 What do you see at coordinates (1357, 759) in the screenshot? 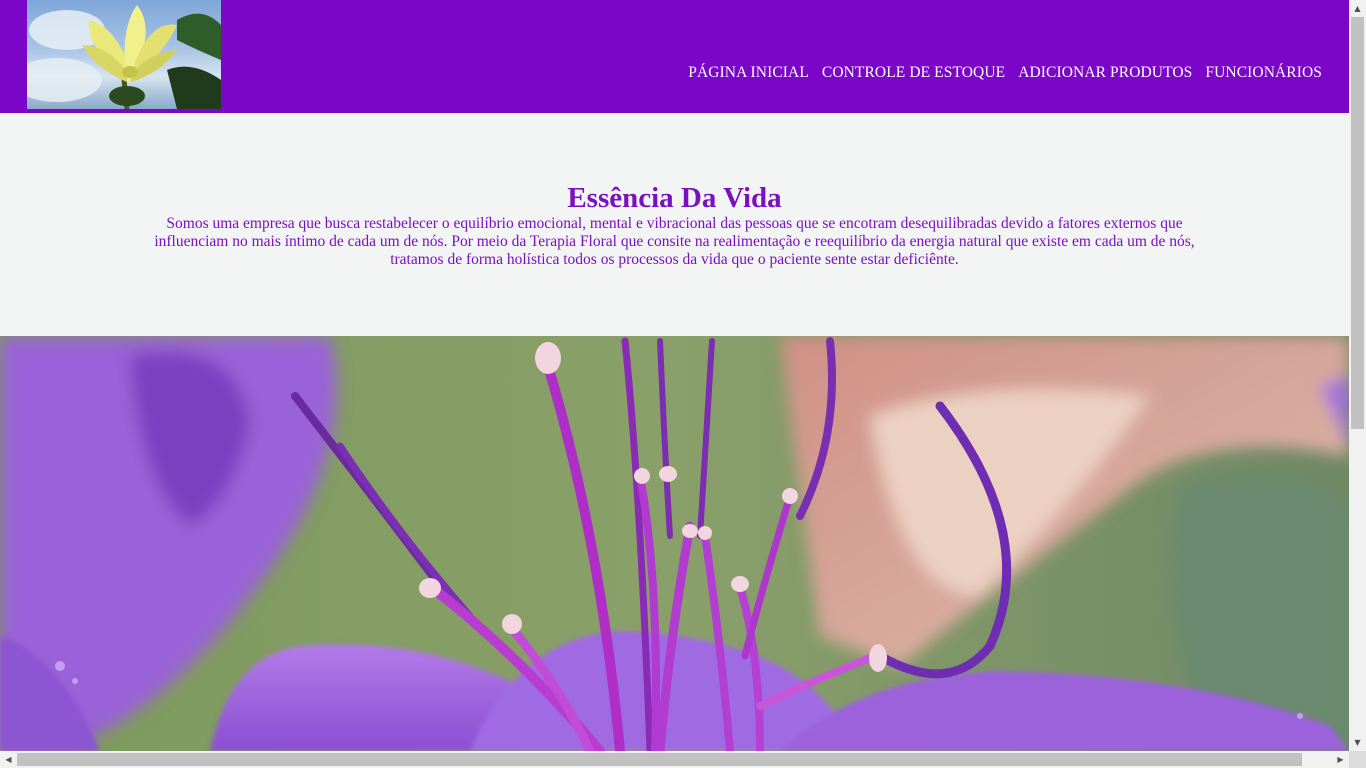
I see `scrollbar-corner` at bounding box center [1357, 759].